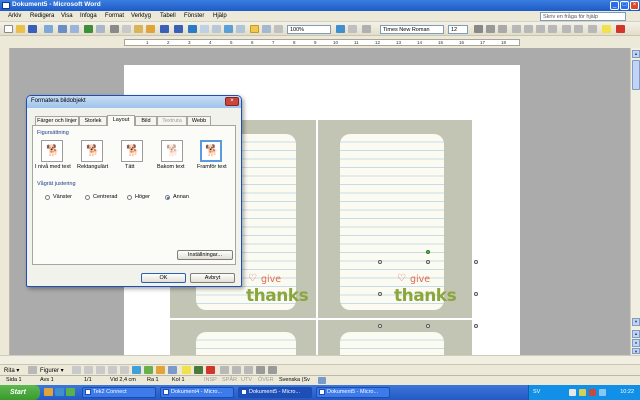  Describe the element at coordinates (260, 370) in the screenshot. I see `shadow-icon` at that location.